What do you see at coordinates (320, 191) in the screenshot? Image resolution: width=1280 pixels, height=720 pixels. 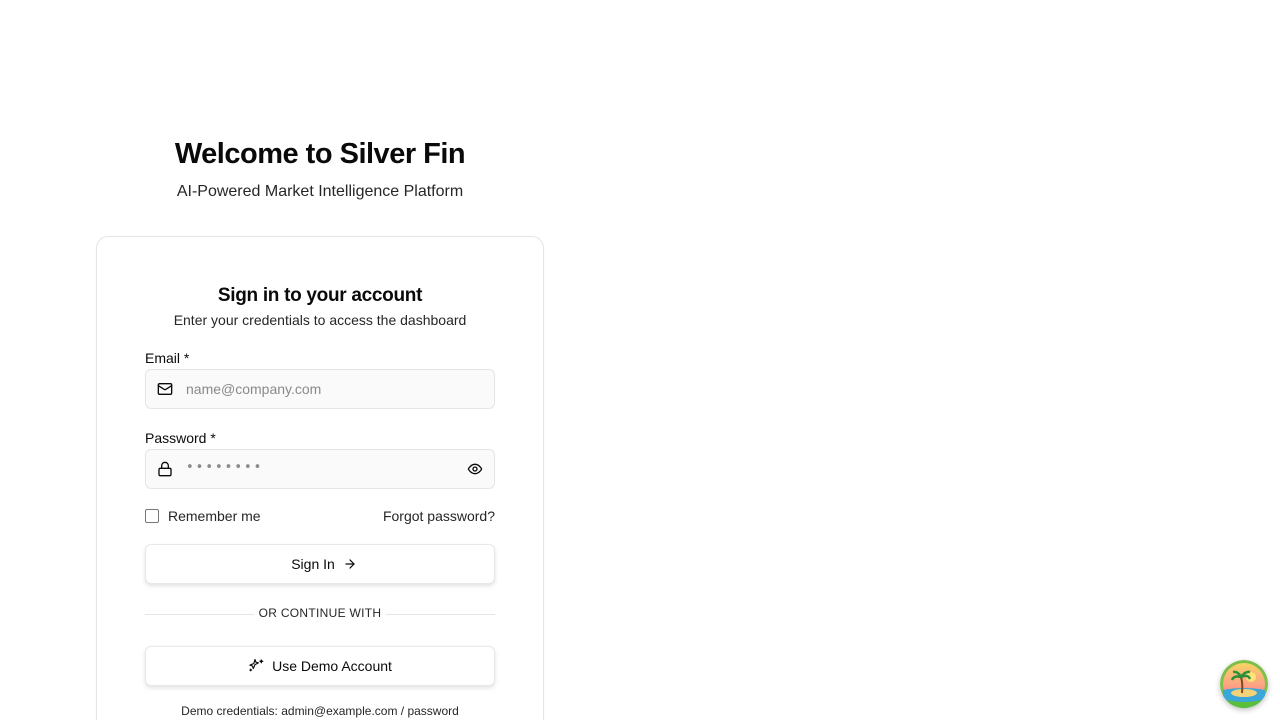 I see `page-subtitle: AI-Powered Market Intelligence Platform` at bounding box center [320, 191].